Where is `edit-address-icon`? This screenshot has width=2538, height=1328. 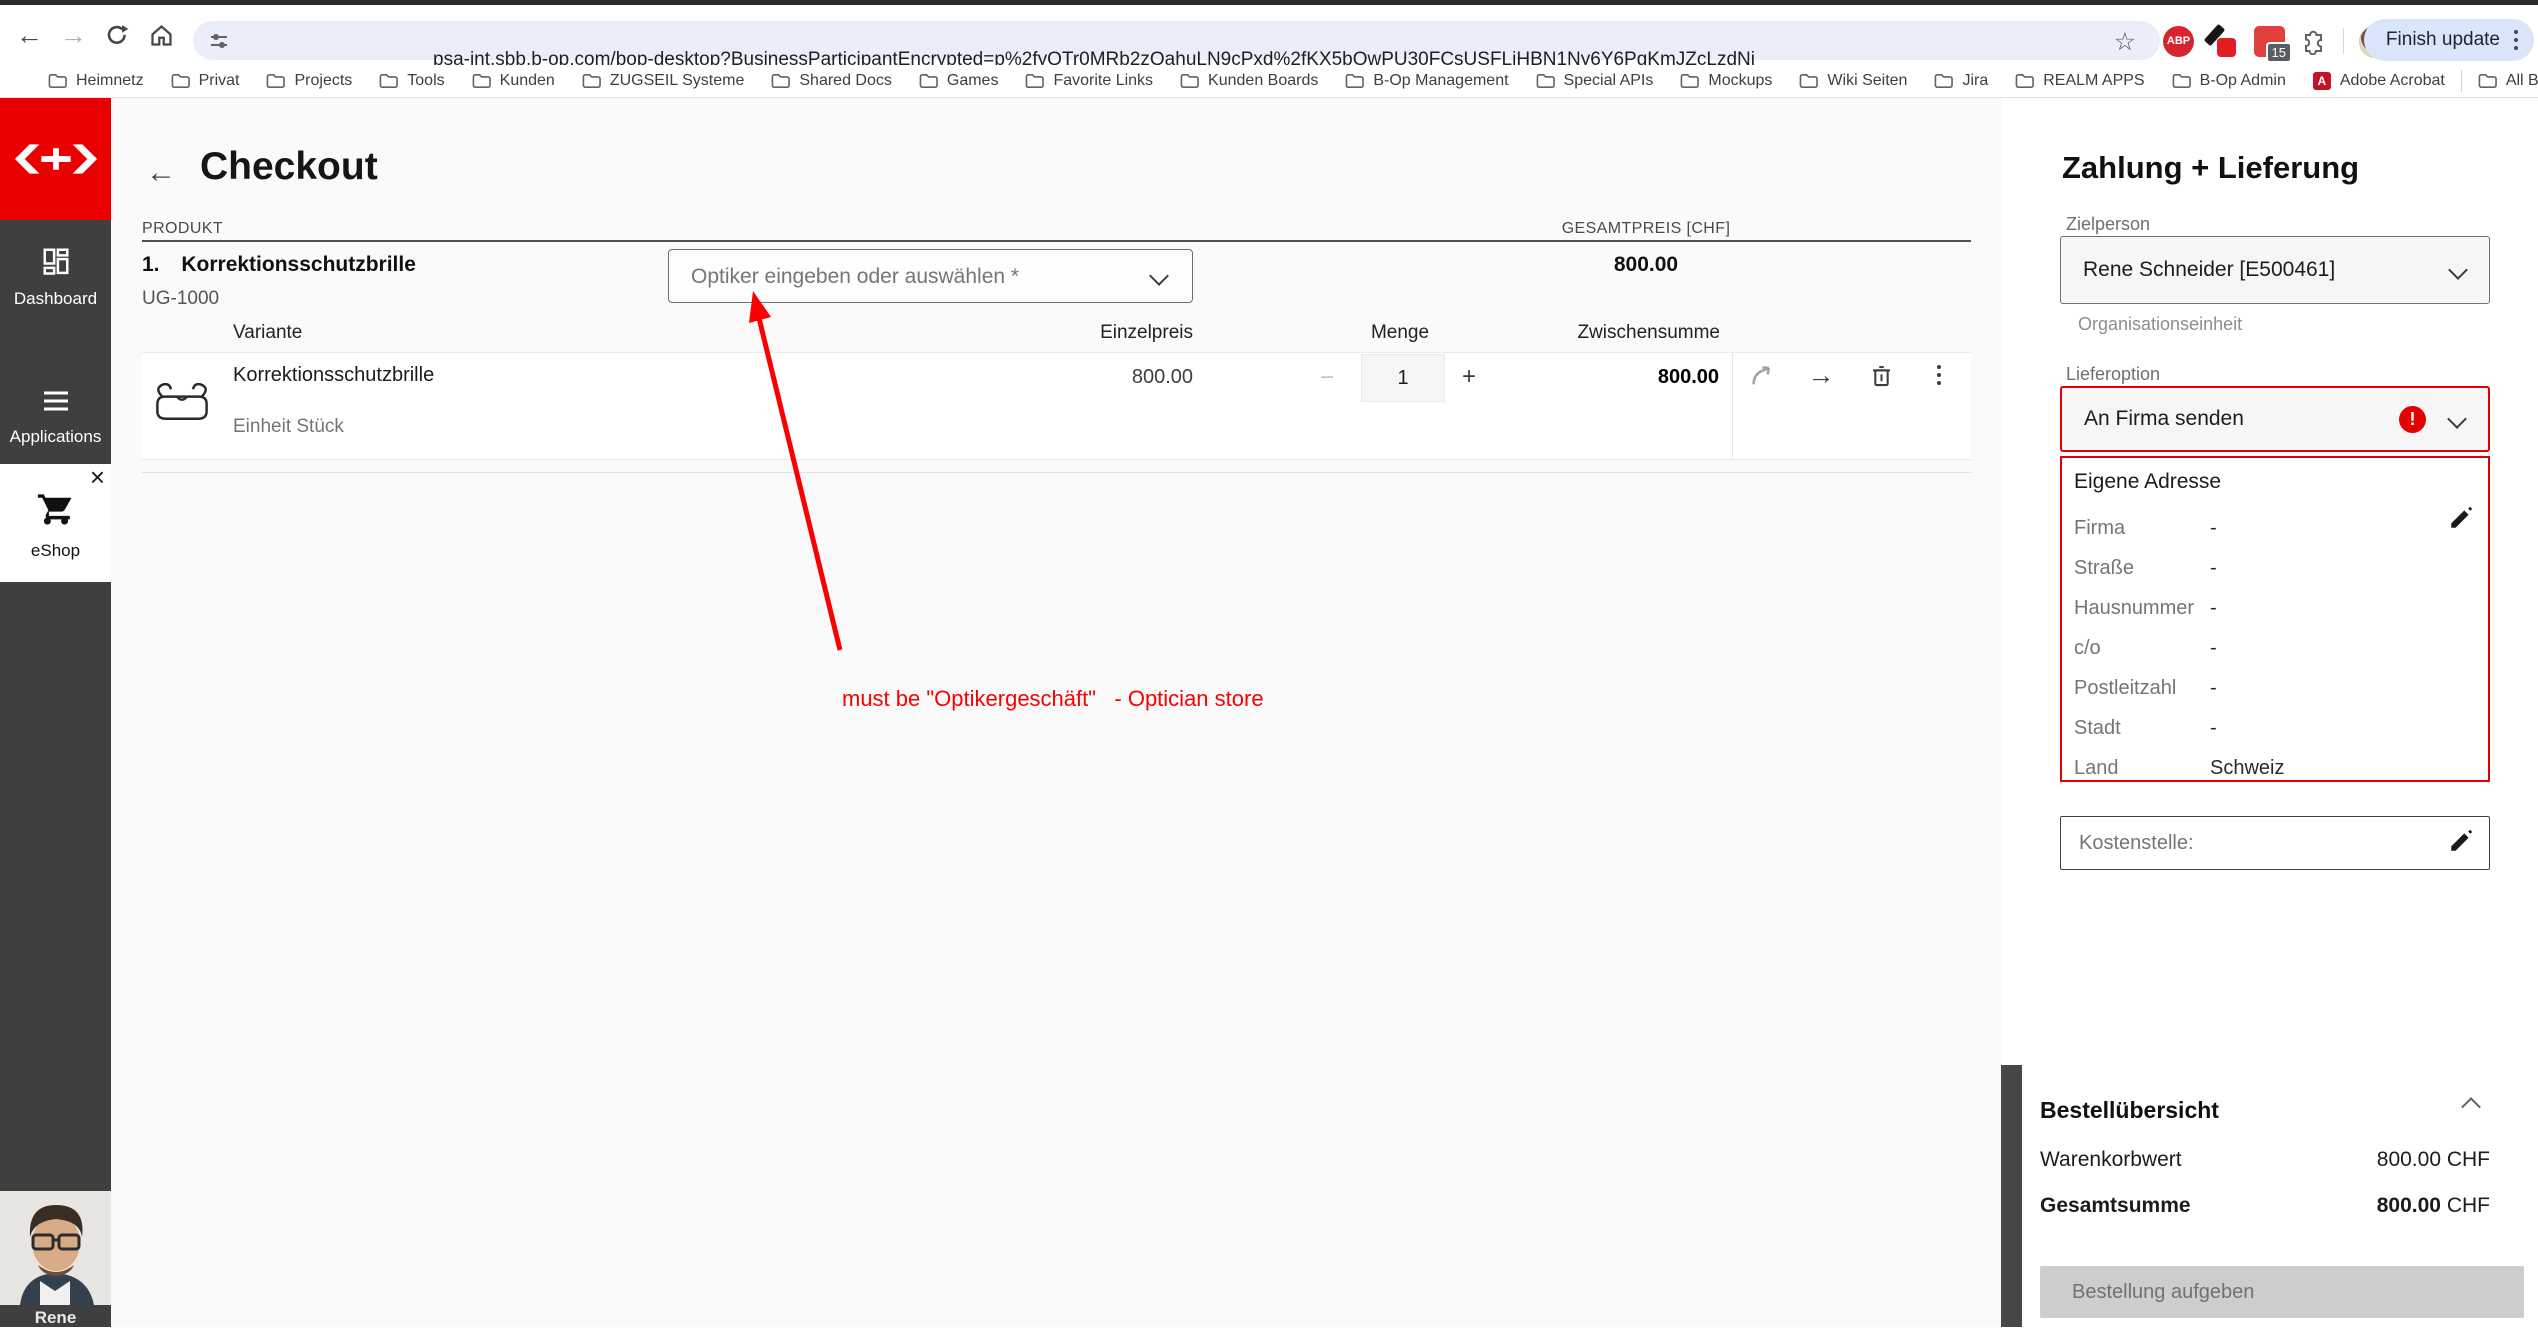 edit-address-icon is located at coordinates (2461, 518).